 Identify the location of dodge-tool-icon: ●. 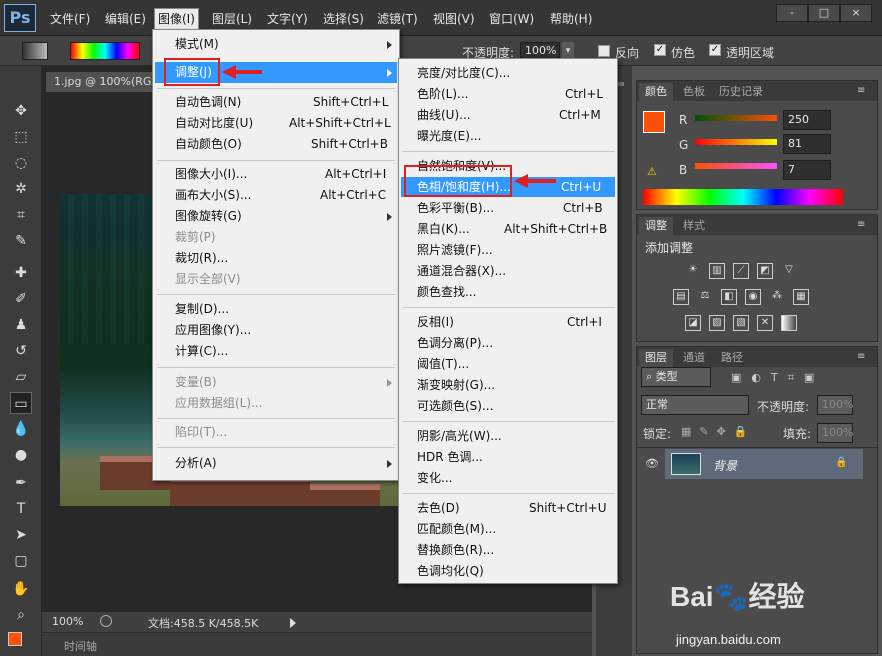
(21, 455).